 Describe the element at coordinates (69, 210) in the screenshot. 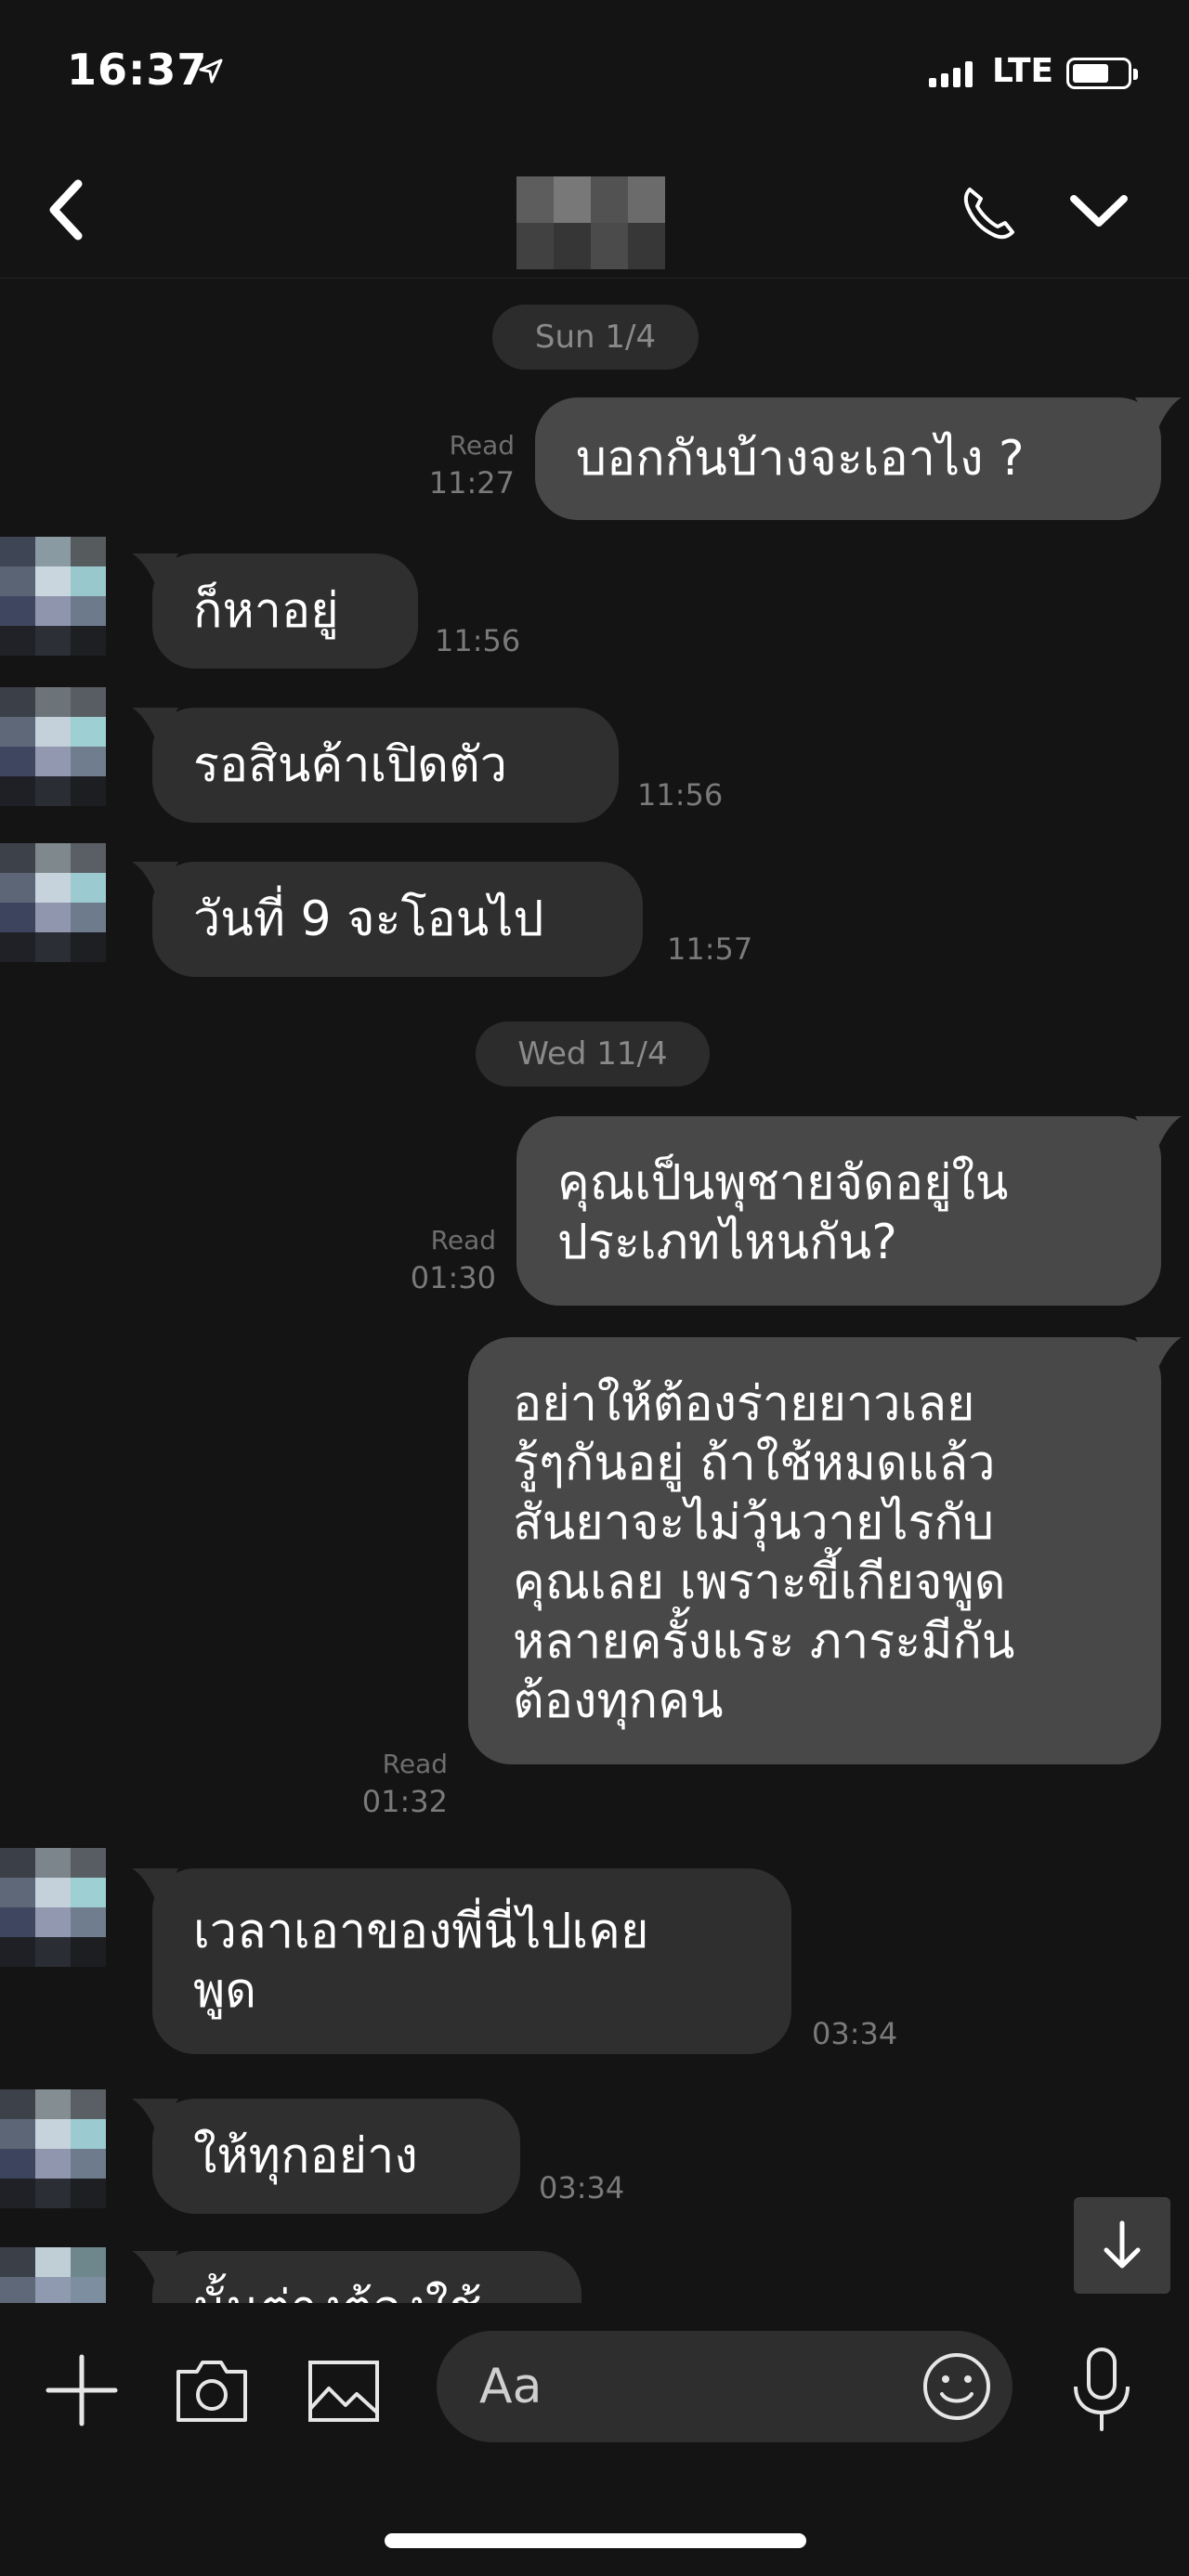

I see `back-button` at that location.